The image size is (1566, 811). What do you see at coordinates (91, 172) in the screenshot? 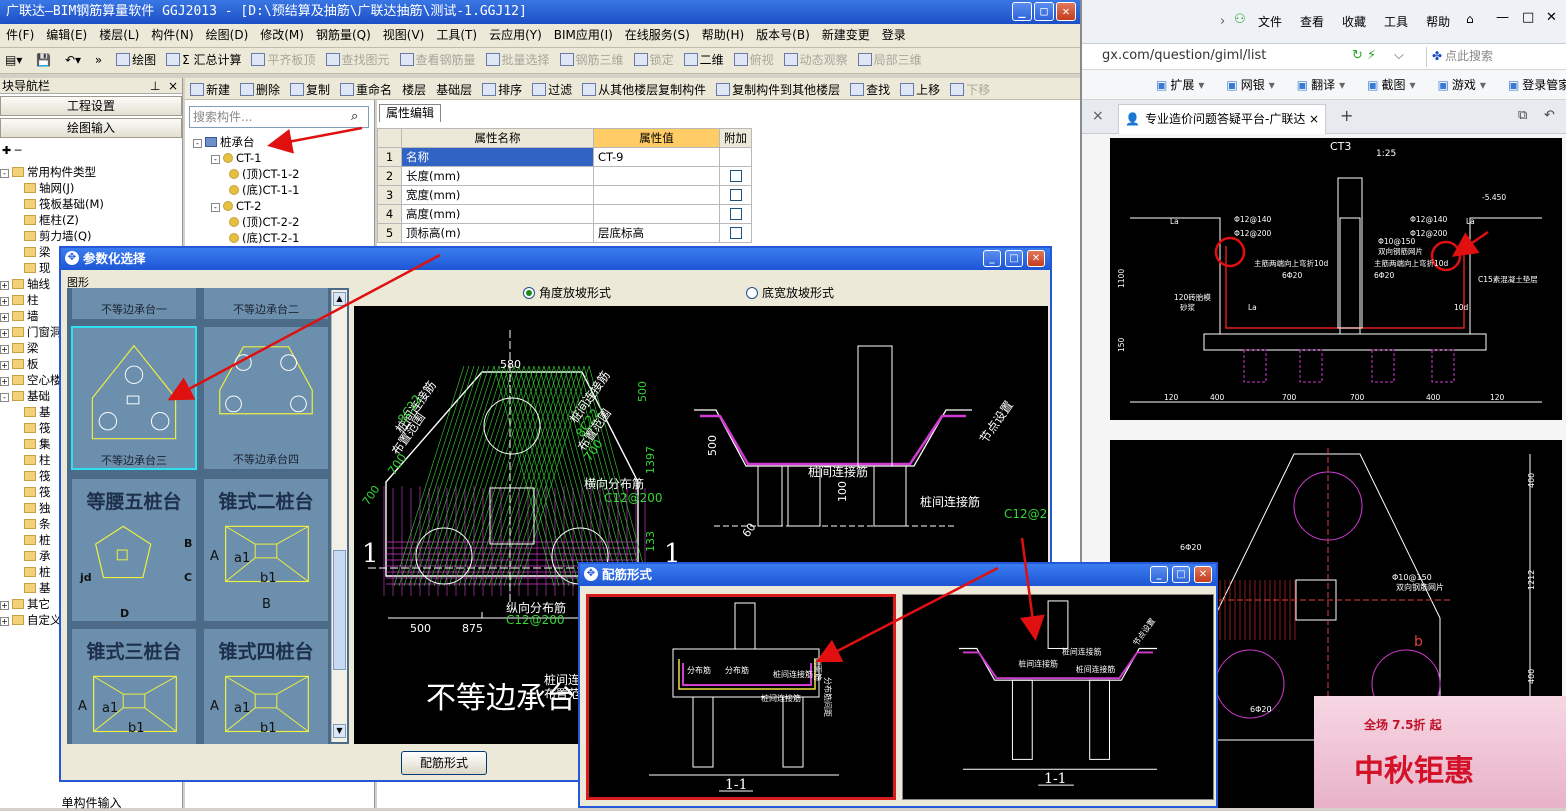
I see `nav-tree-item: - 常用构件类型` at bounding box center [91, 172].